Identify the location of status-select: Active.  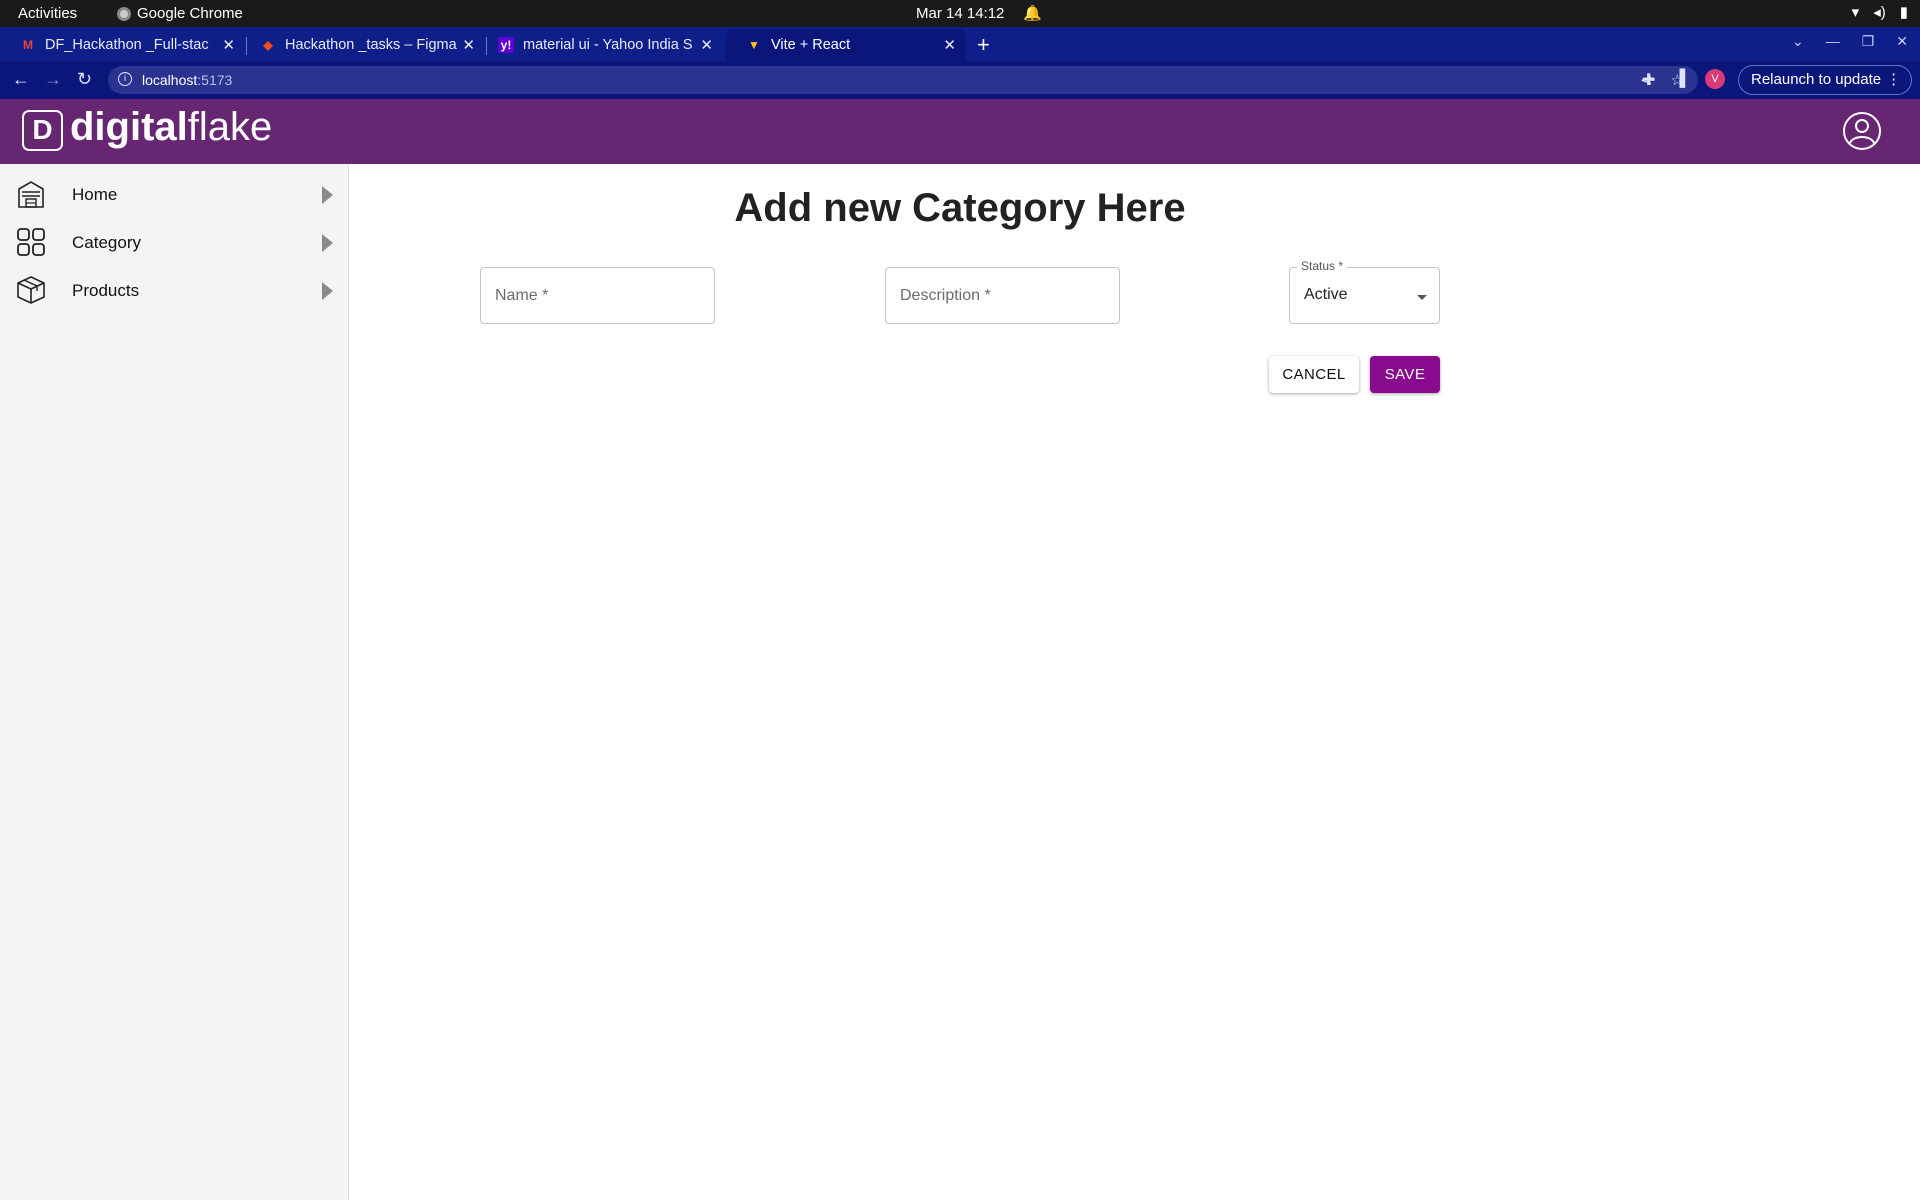
(1364, 295).